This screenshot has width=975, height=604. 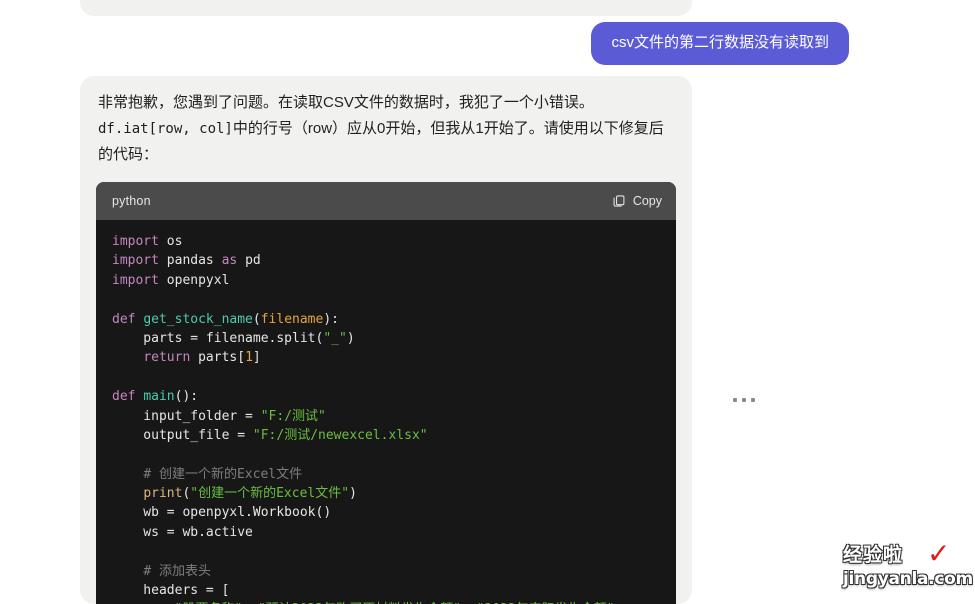 What do you see at coordinates (386, 8) in the screenshot?
I see `previous-message-bubble: 上情况进一步修改代码，我能够看到全部代码` at bounding box center [386, 8].